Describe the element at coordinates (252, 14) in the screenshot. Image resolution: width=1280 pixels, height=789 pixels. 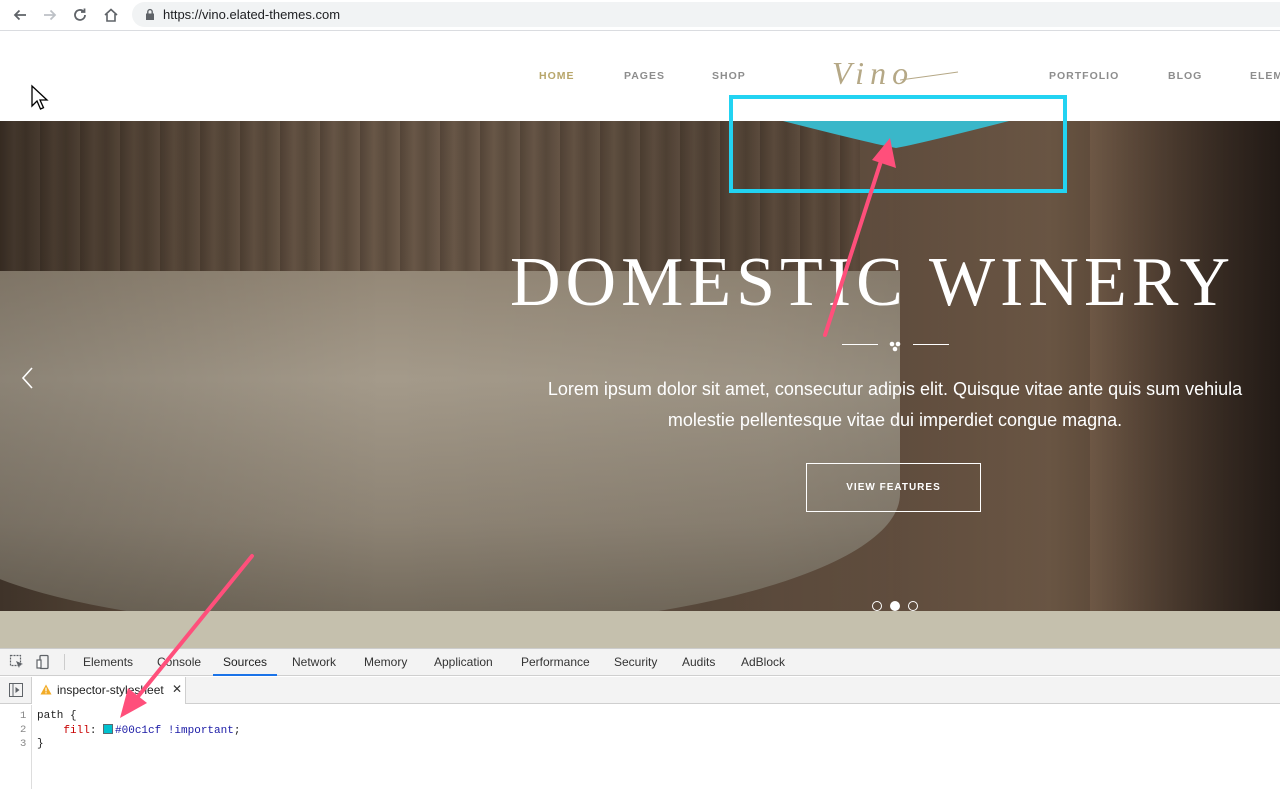
I see `url-text: https://vino.elated-themes.com` at that location.